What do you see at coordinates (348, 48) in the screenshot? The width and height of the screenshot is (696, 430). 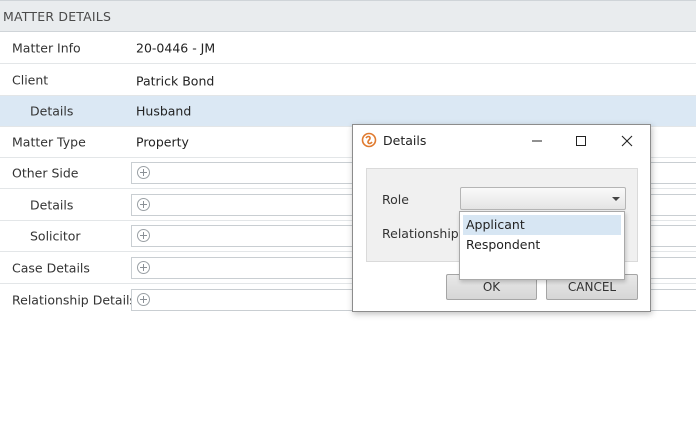 I see `matter-info-row: Matter Info 20-0446 - JM` at bounding box center [348, 48].